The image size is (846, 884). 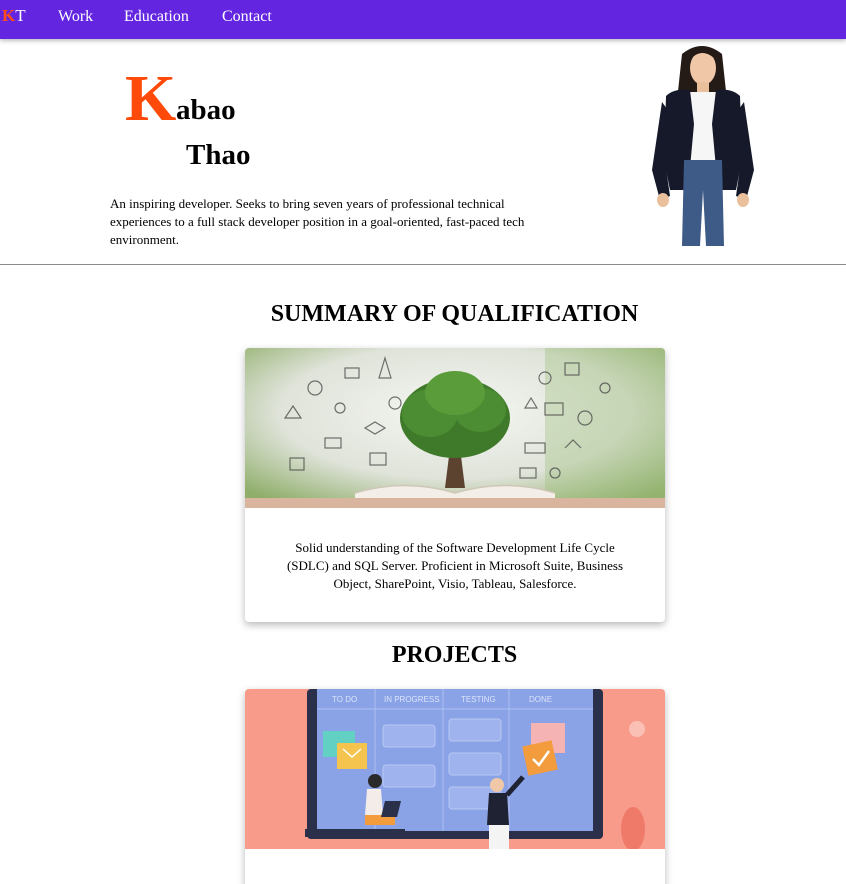 What do you see at coordinates (75, 17) in the screenshot?
I see `nav-link-work: Work` at bounding box center [75, 17].